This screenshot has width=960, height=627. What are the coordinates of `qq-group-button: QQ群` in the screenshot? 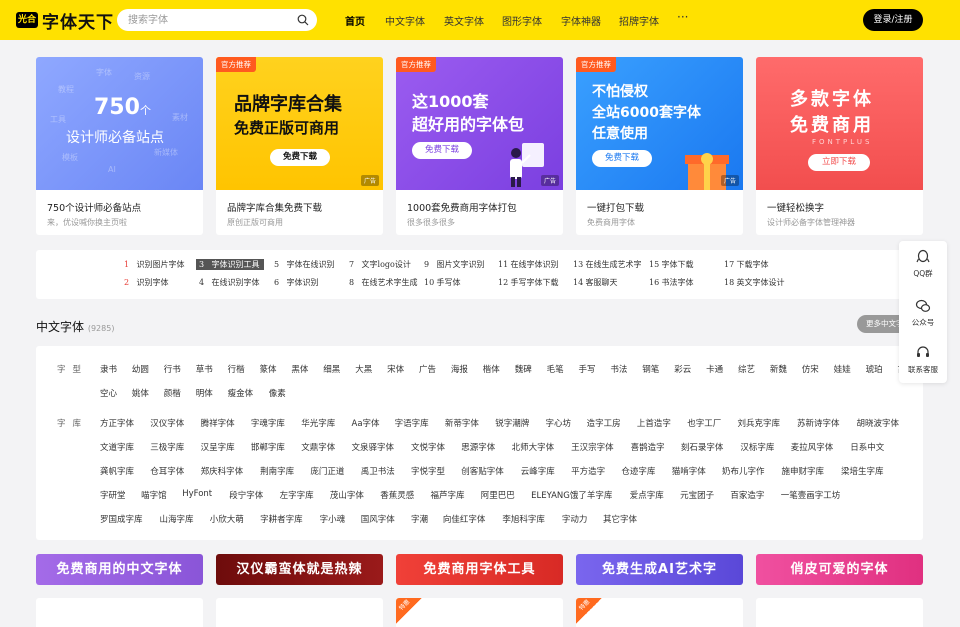 It's located at (923, 264).